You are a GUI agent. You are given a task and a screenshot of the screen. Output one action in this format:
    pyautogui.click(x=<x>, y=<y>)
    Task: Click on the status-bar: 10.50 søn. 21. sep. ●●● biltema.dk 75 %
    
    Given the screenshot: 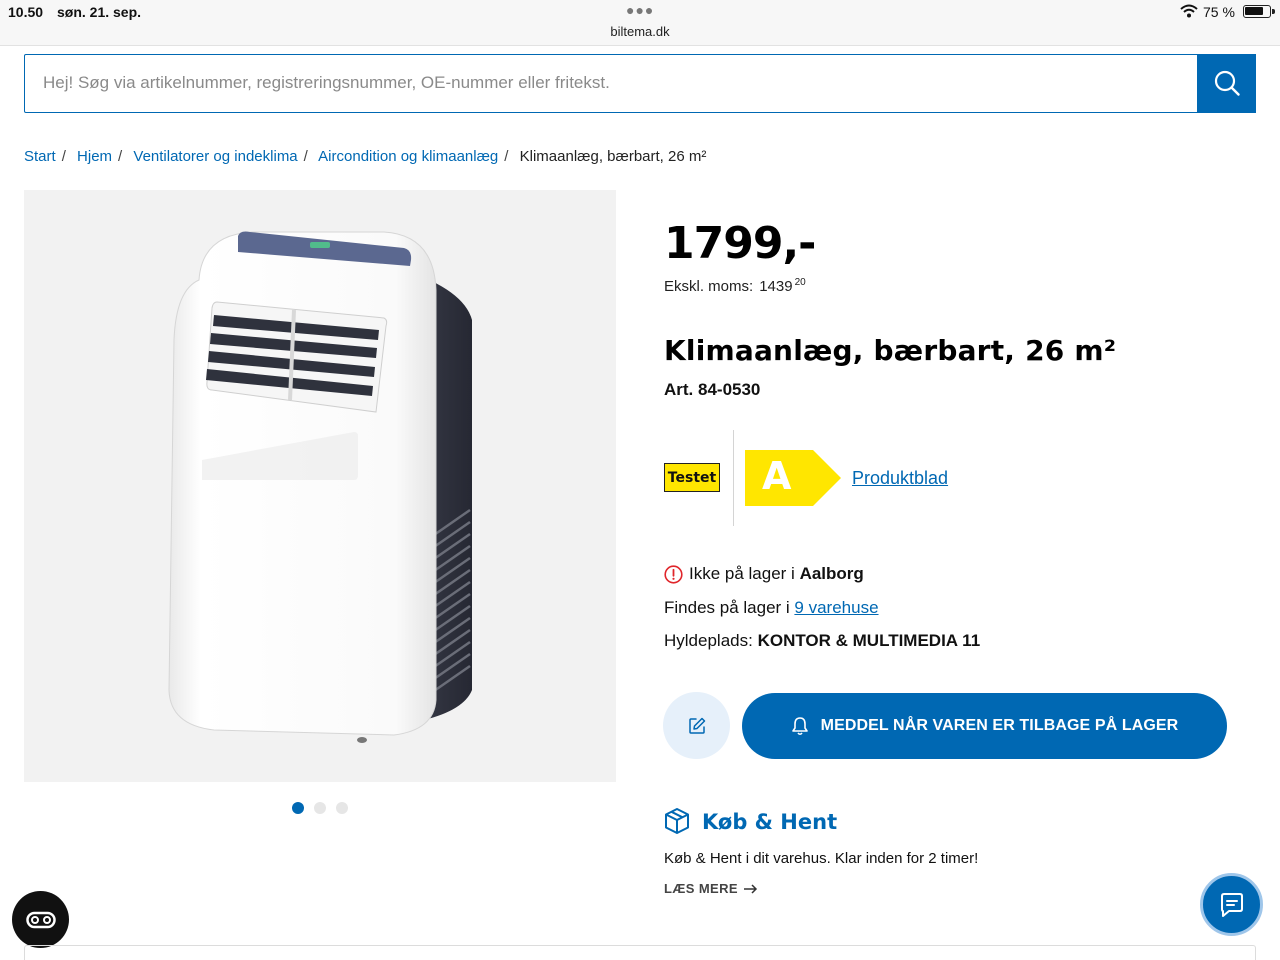 What is the action you would take?
    pyautogui.click(x=640, y=23)
    